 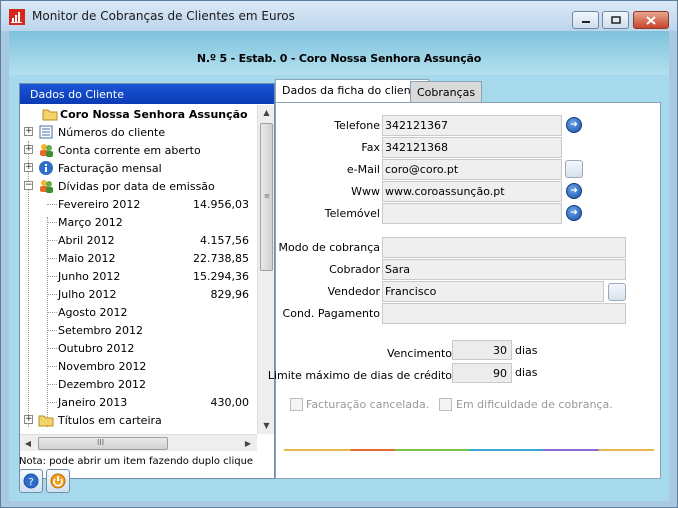 What do you see at coordinates (139, 258) in the screenshot?
I see `debt-row: Maio 2012 22.738,85` at bounding box center [139, 258].